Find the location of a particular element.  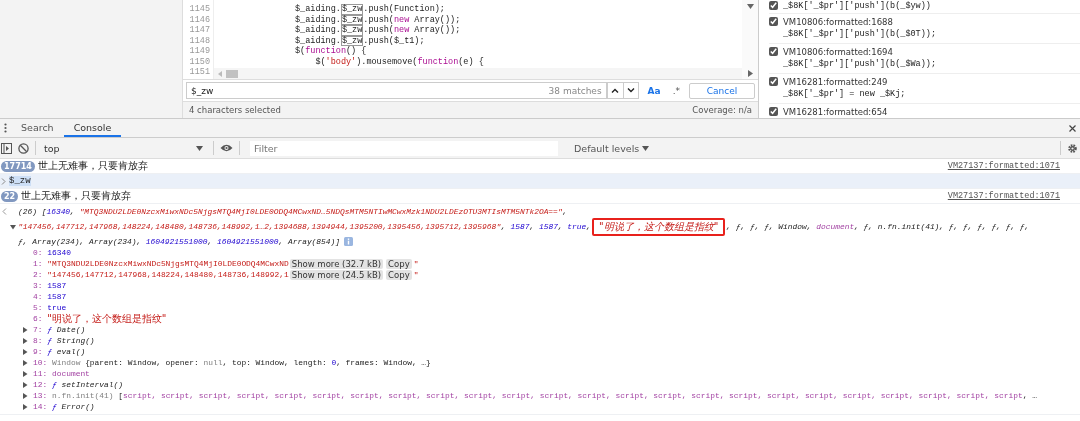

sidebar-toggle-icon is located at coordinates (6, 148).